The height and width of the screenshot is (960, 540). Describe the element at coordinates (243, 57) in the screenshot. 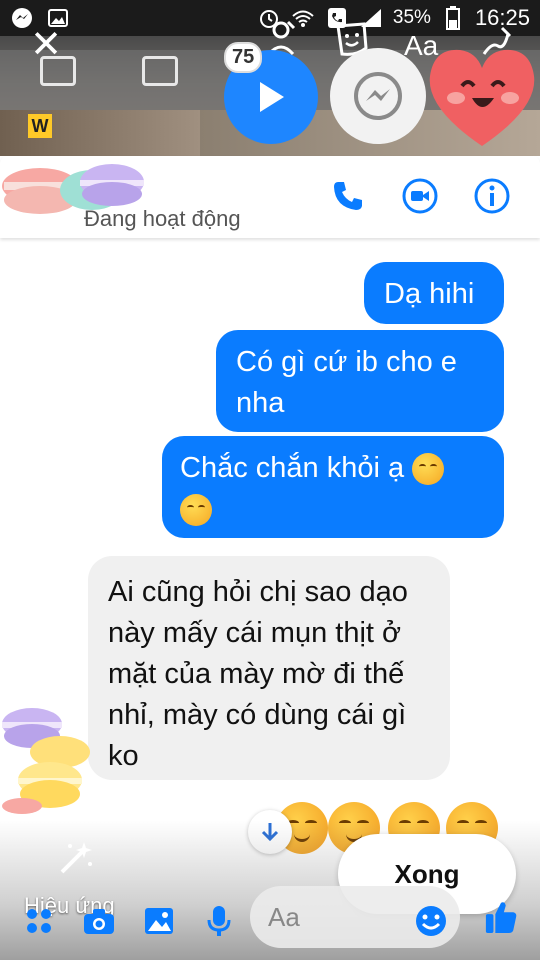

I see `badge-count: 75` at that location.